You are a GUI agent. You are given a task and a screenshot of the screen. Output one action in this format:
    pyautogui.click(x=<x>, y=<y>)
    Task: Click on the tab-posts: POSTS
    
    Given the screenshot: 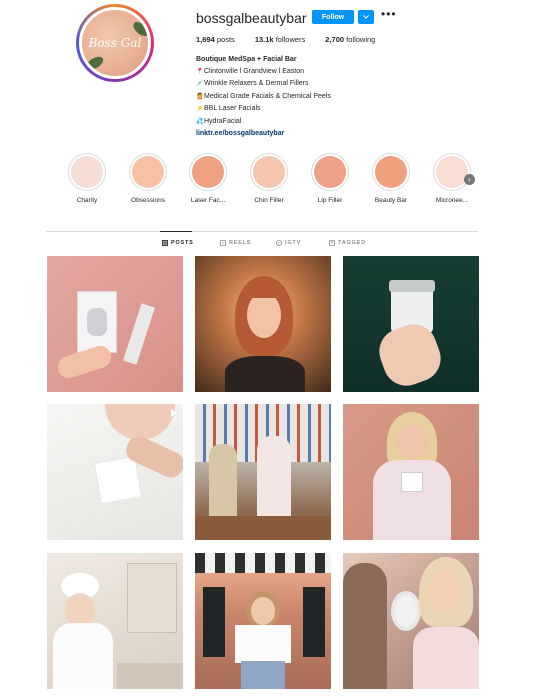 What is the action you would take?
    pyautogui.click(x=178, y=243)
    